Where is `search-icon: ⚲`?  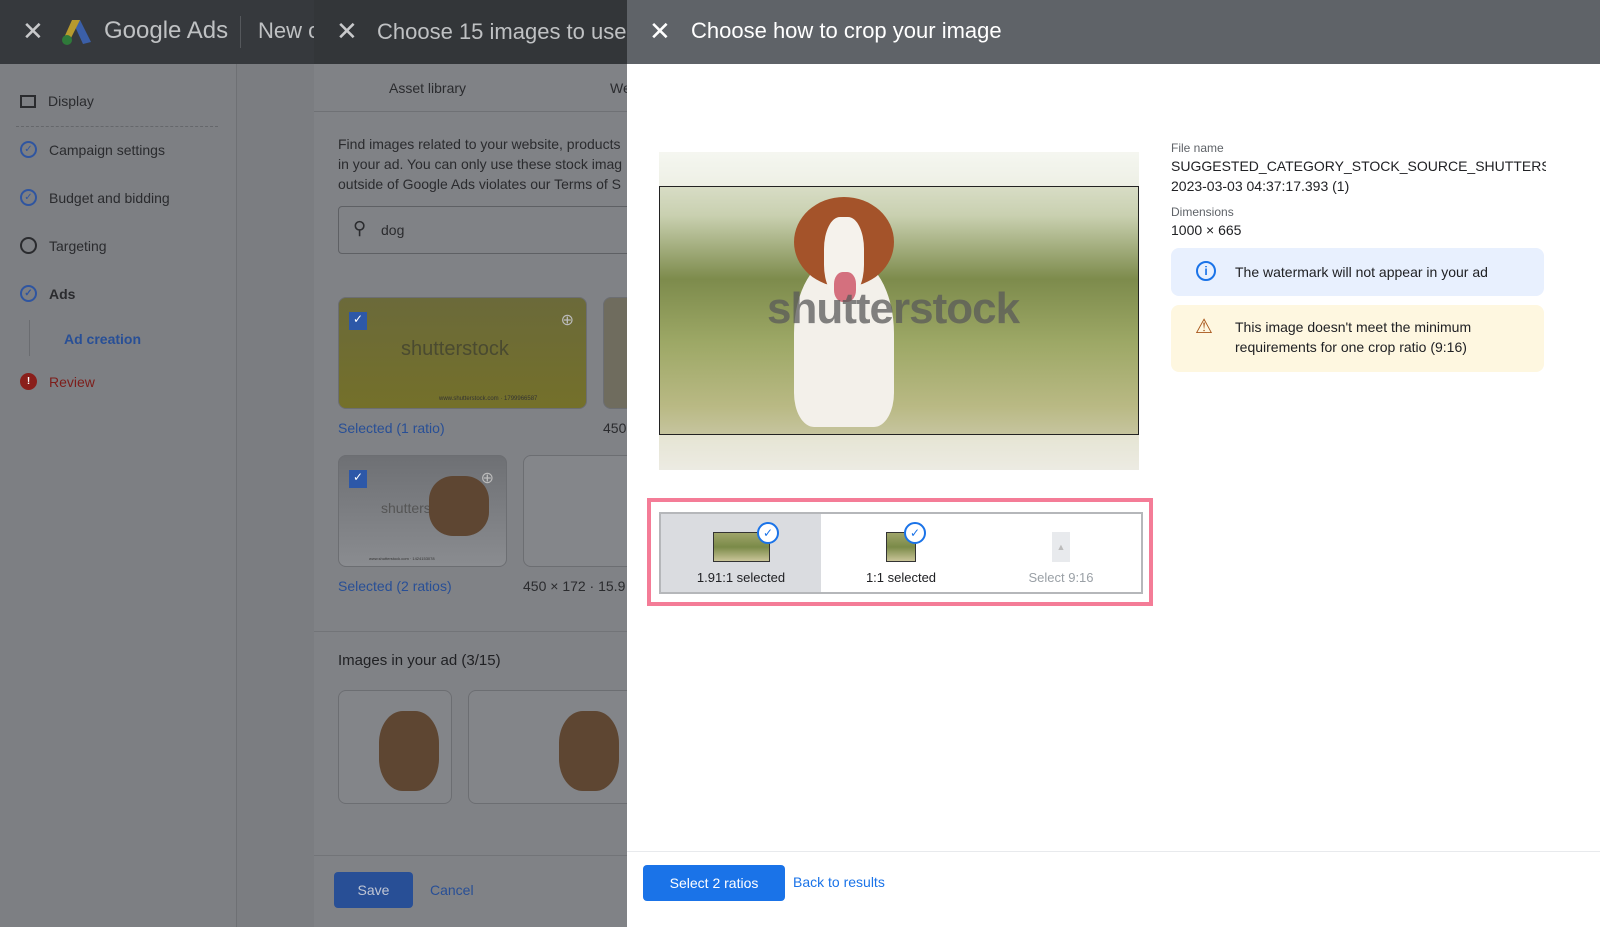
search-icon: ⚲ is located at coordinates (360, 228).